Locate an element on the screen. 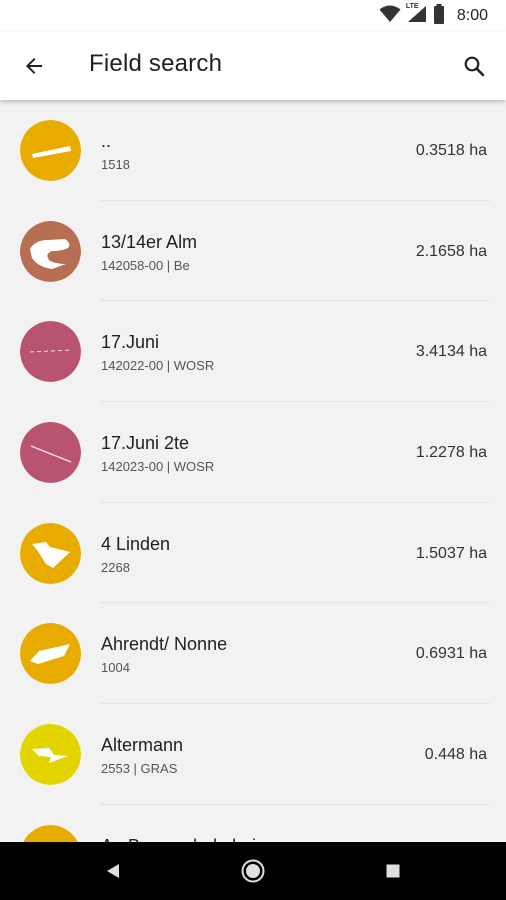 The image size is (506, 900). field-list-item: An Baumschule hei is located at coordinates (253, 823).